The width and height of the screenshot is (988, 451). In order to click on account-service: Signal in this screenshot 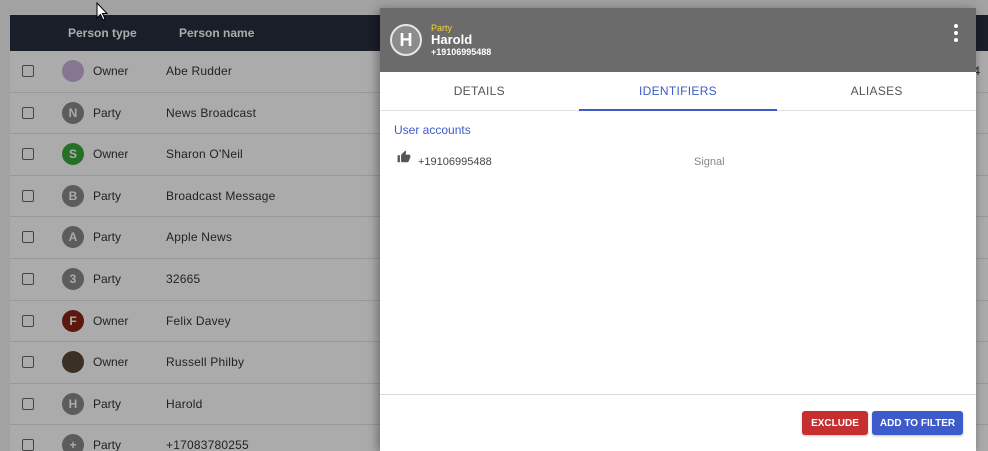, I will do `click(709, 162)`.